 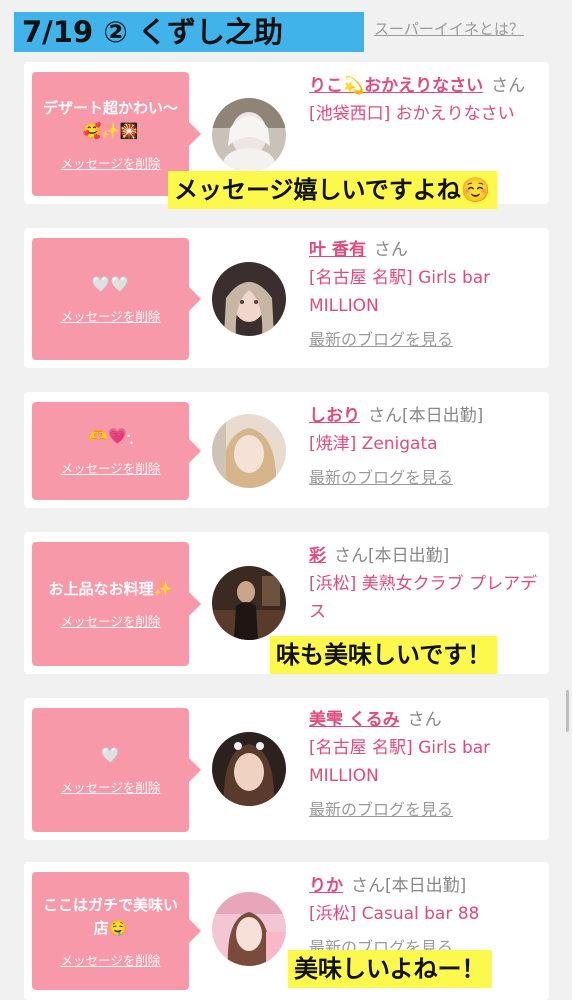 I want to click on shop-info: [焼津] Zenigata, so click(x=373, y=444).